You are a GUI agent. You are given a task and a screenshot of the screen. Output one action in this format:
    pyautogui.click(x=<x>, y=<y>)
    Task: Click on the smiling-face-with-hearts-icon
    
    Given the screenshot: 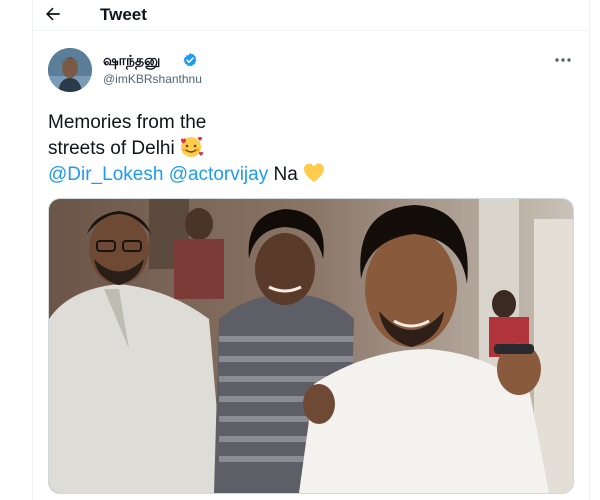 What is the action you would take?
    pyautogui.click(x=191, y=146)
    